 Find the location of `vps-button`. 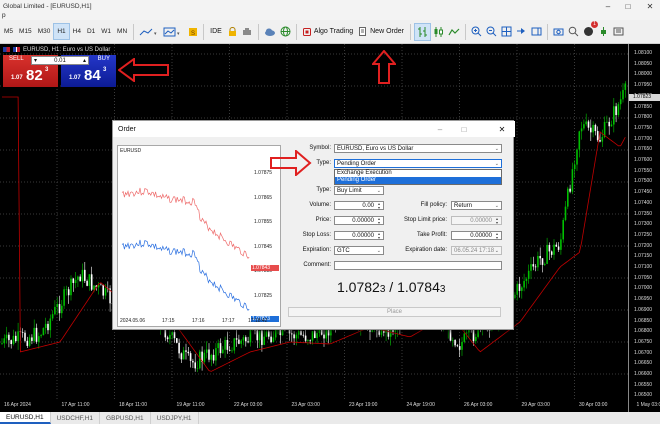

vps-button is located at coordinates (285, 32).